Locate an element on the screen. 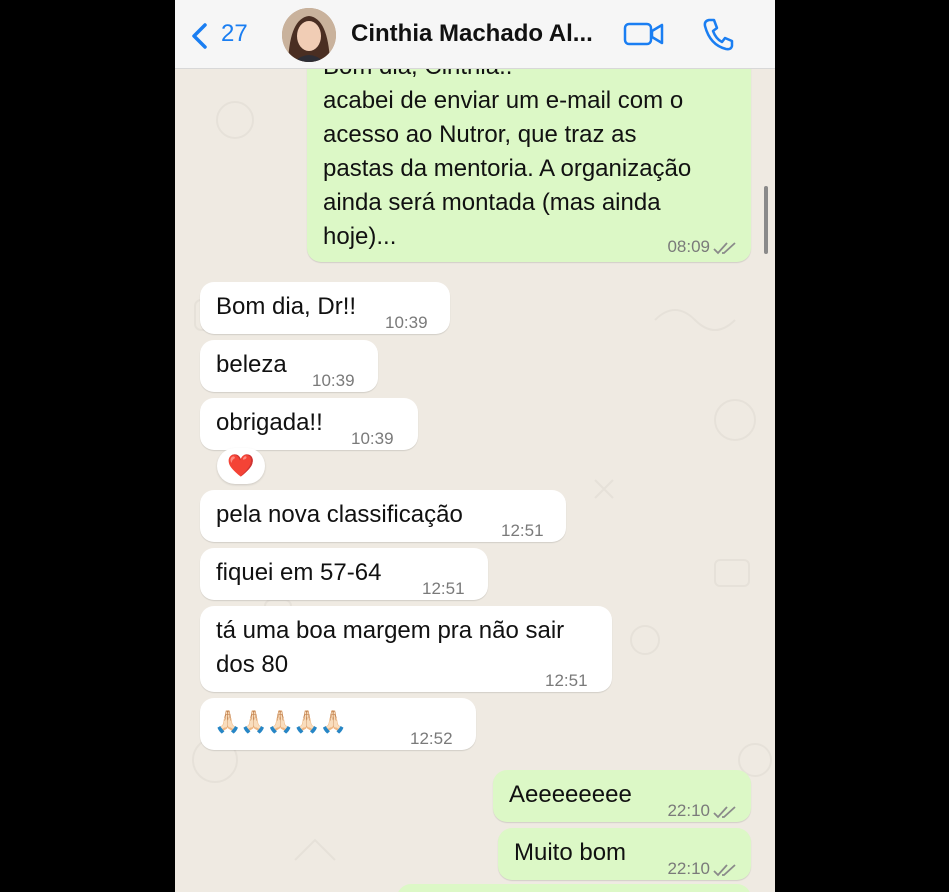  message-bubble-incoming: fiquei em 57-64 12:51 is located at coordinates (344, 574).